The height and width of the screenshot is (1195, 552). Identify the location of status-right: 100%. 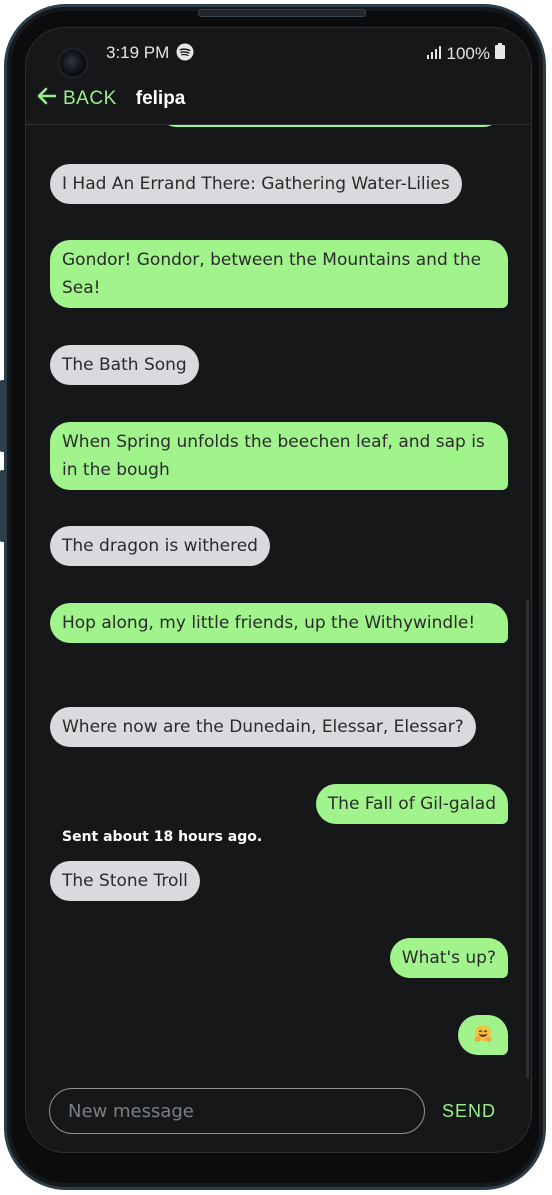
(465, 53).